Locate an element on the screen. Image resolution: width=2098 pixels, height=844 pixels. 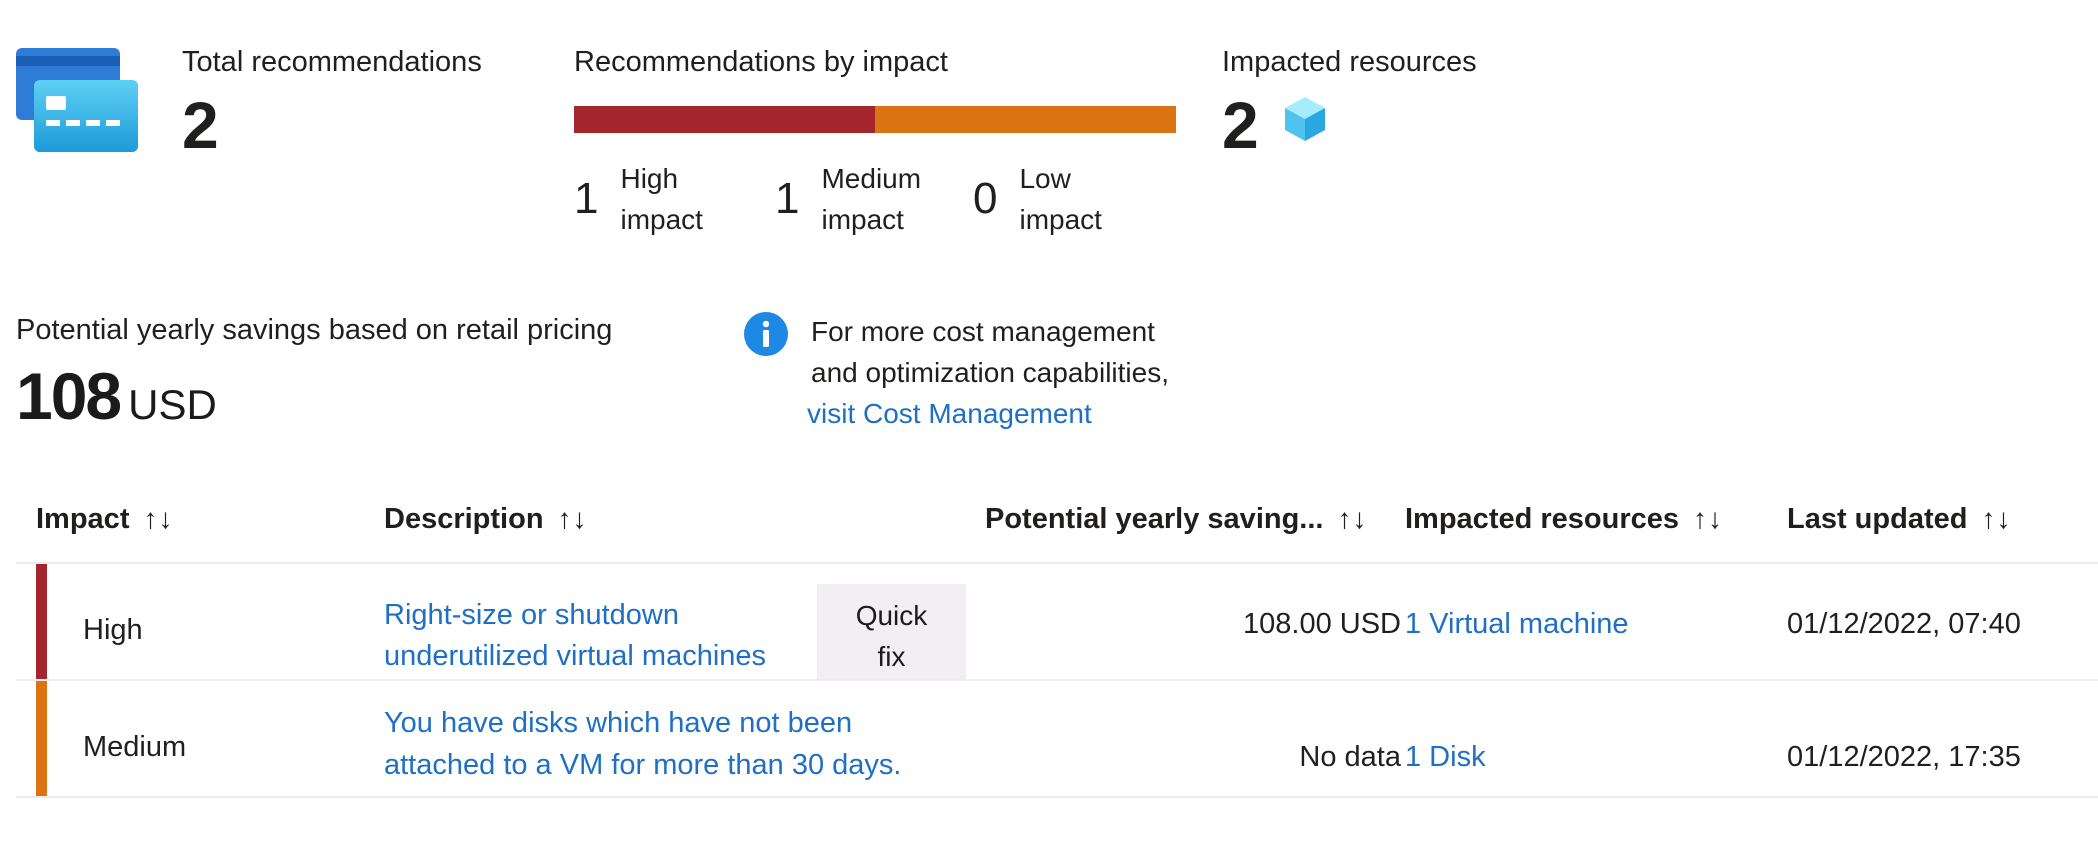
impact-bar-medium is located at coordinates (1025, 119).